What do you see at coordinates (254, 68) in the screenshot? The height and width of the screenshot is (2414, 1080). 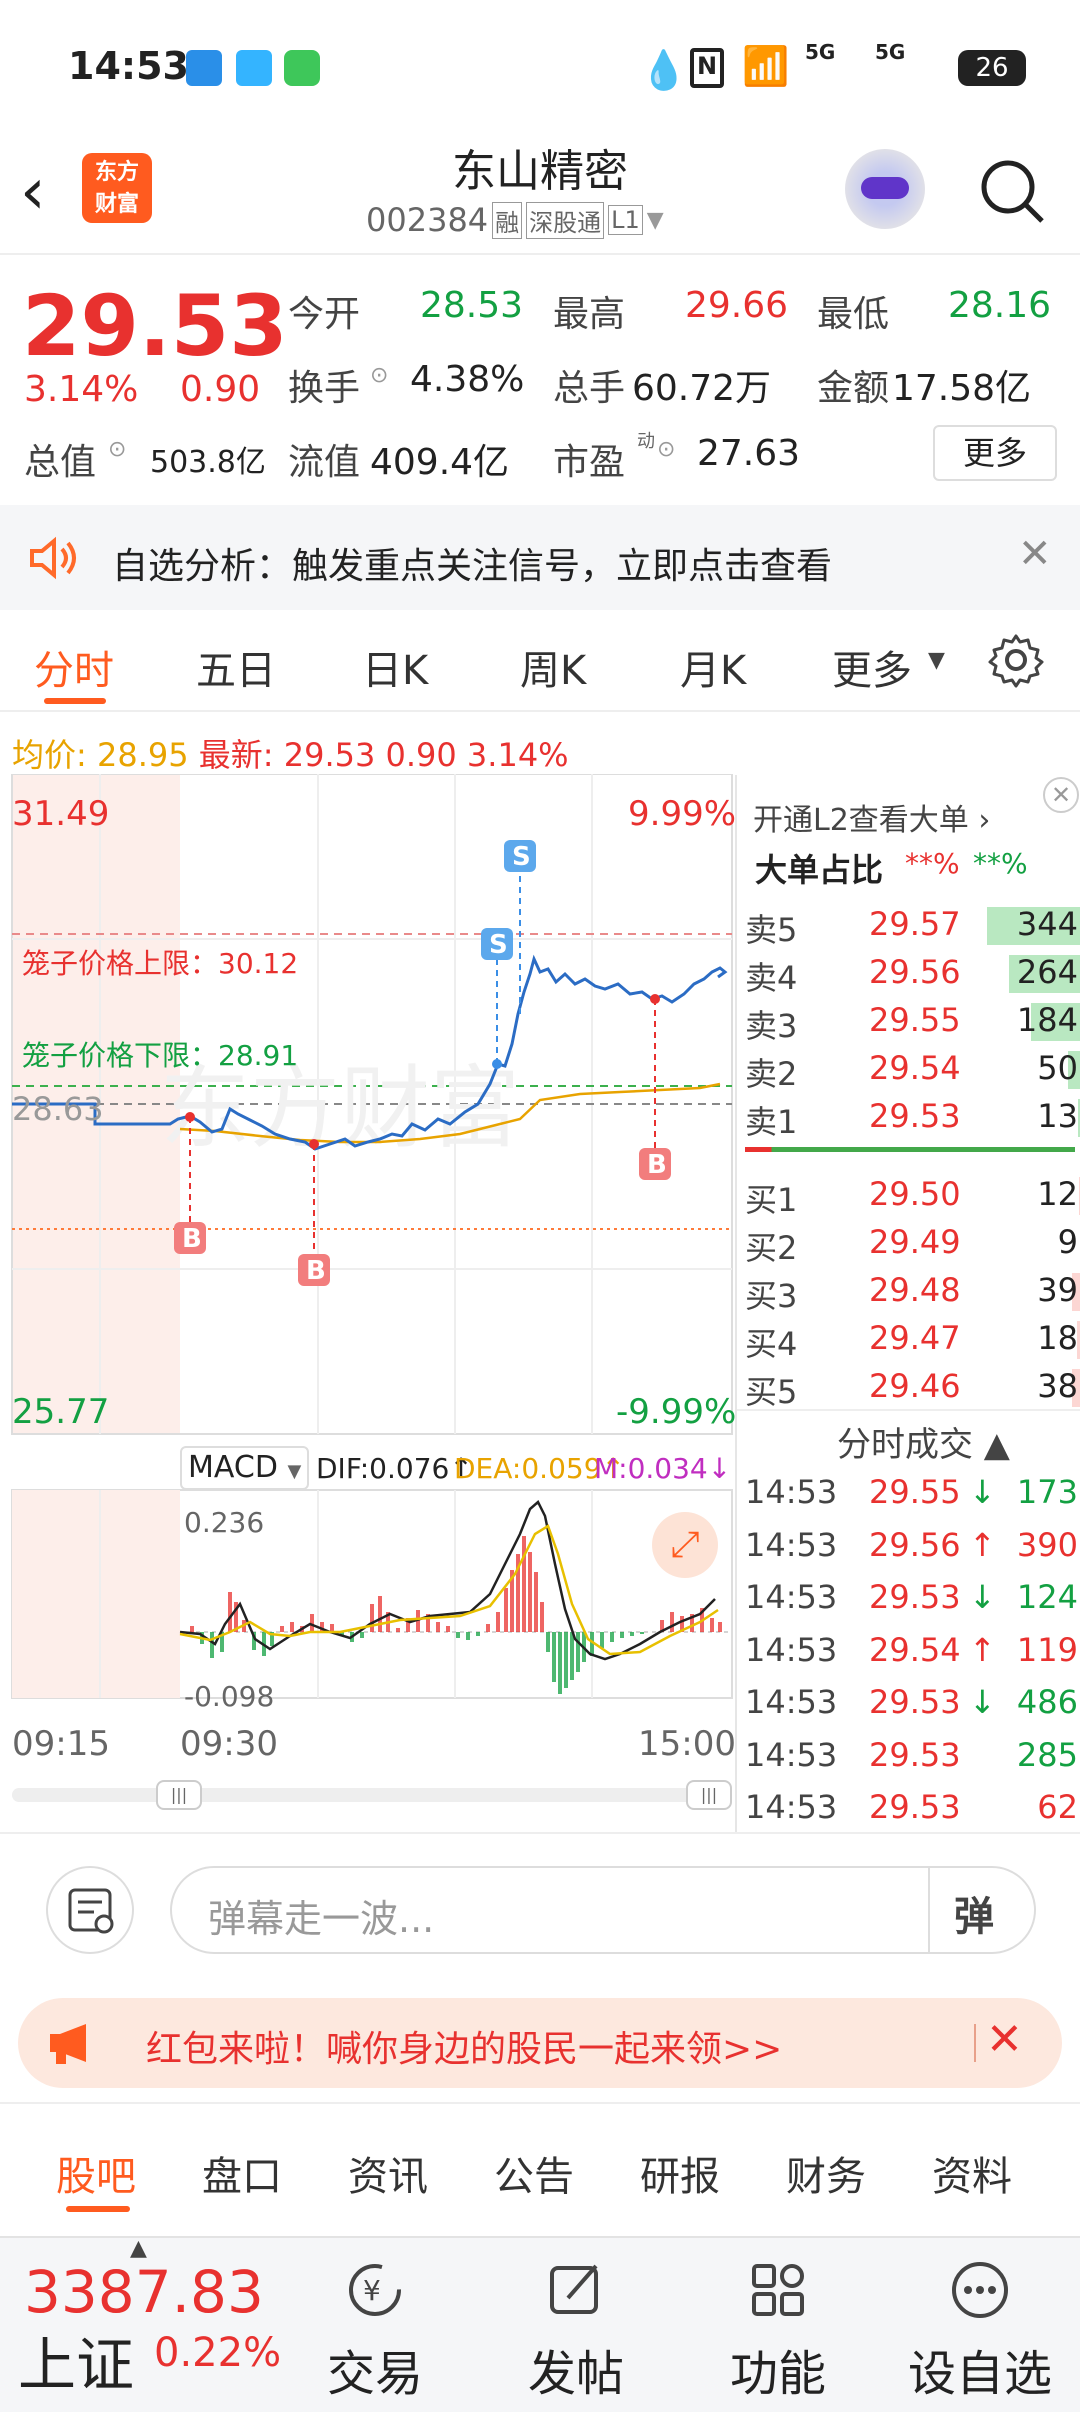 I see `app-icon` at bounding box center [254, 68].